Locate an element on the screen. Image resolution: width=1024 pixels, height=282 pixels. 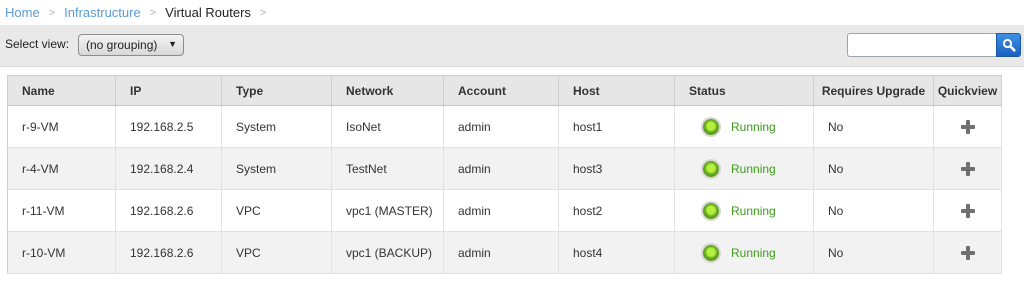
cell-network: vpc1 (MASTER) is located at coordinates (387, 210).